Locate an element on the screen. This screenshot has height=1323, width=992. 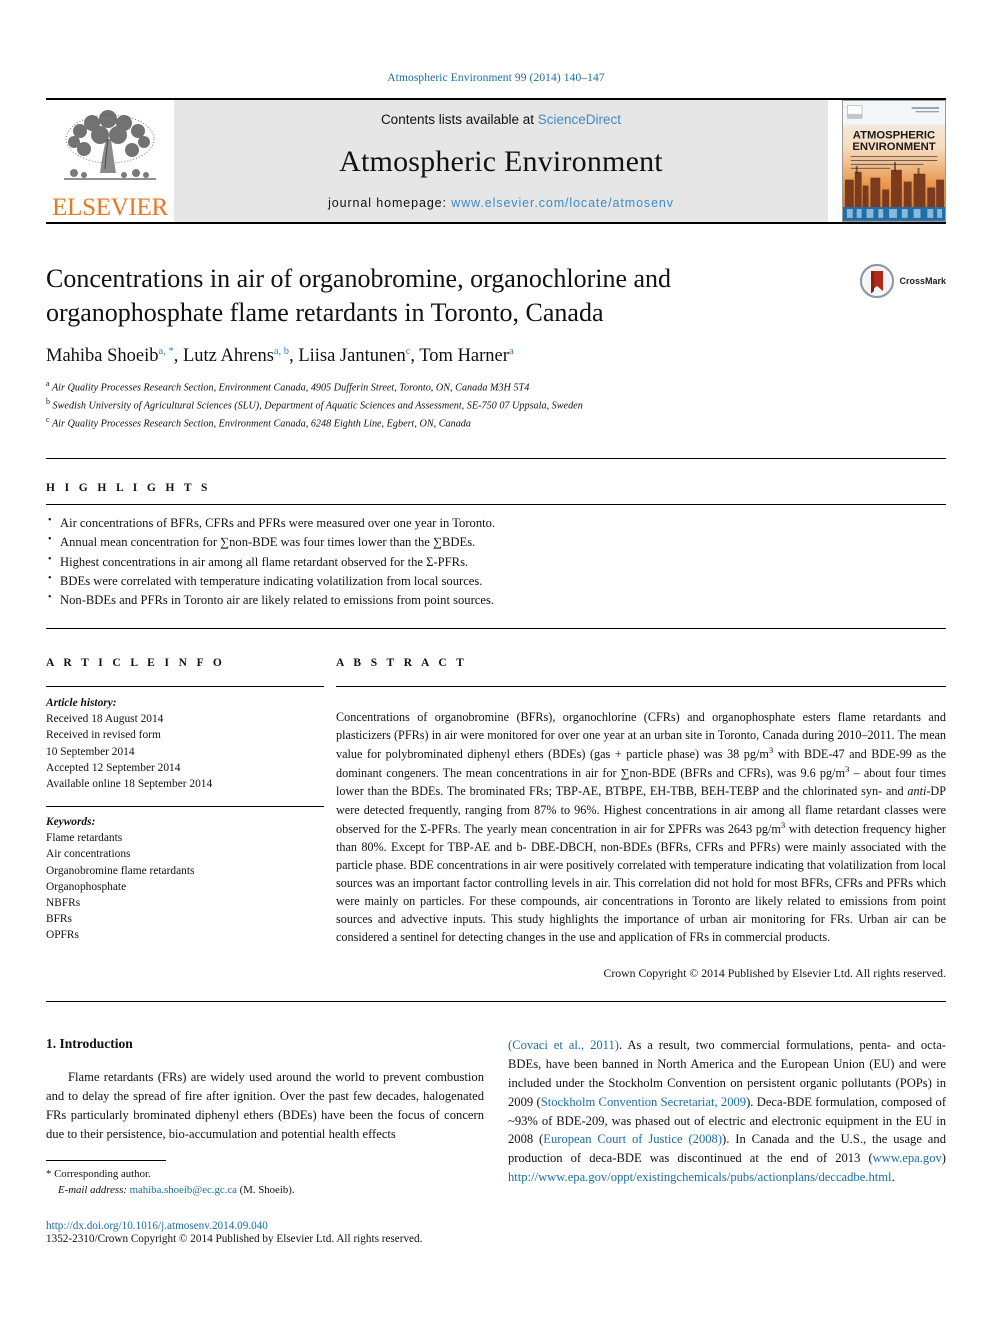
contents-prefix: Contents lists available at is located at coordinates (459, 119).